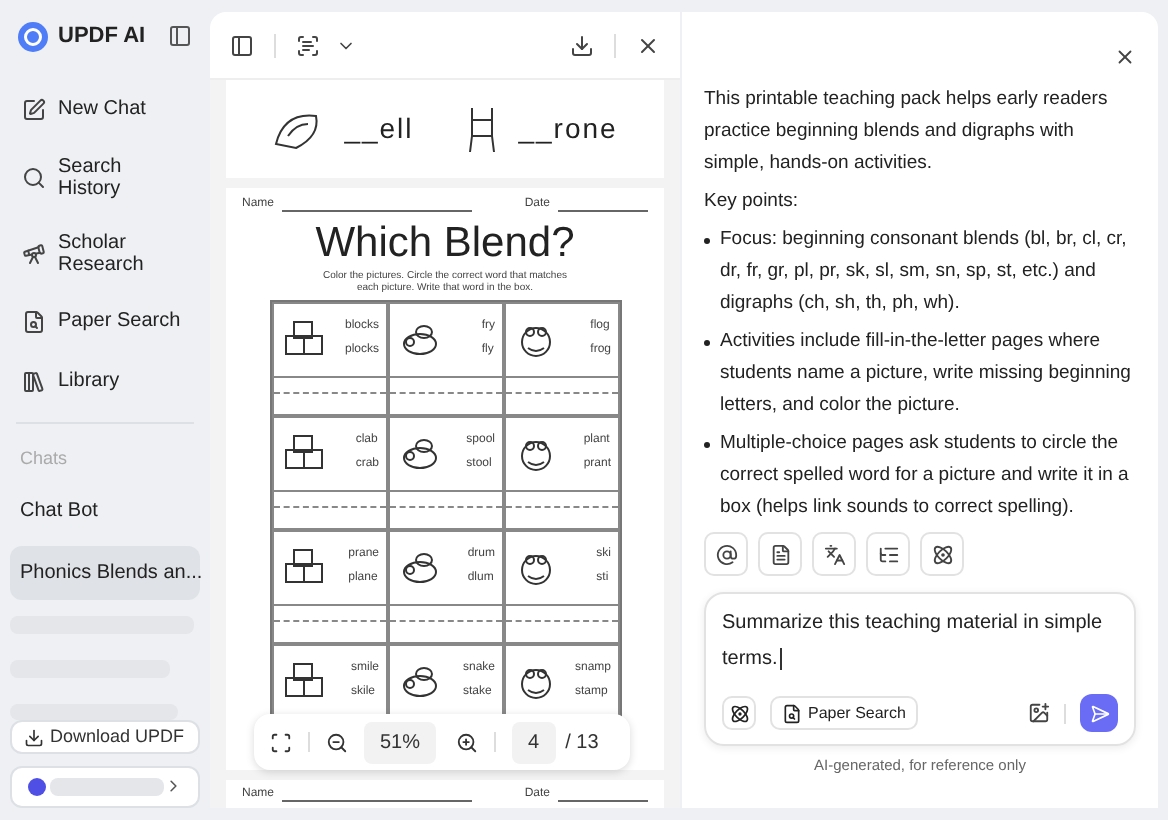 The width and height of the screenshot is (1168, 820). What do you see at coordinates (105, 737) in the screenshot?
I see `download-button: Download UPDF` at bounding box center [105, 737].